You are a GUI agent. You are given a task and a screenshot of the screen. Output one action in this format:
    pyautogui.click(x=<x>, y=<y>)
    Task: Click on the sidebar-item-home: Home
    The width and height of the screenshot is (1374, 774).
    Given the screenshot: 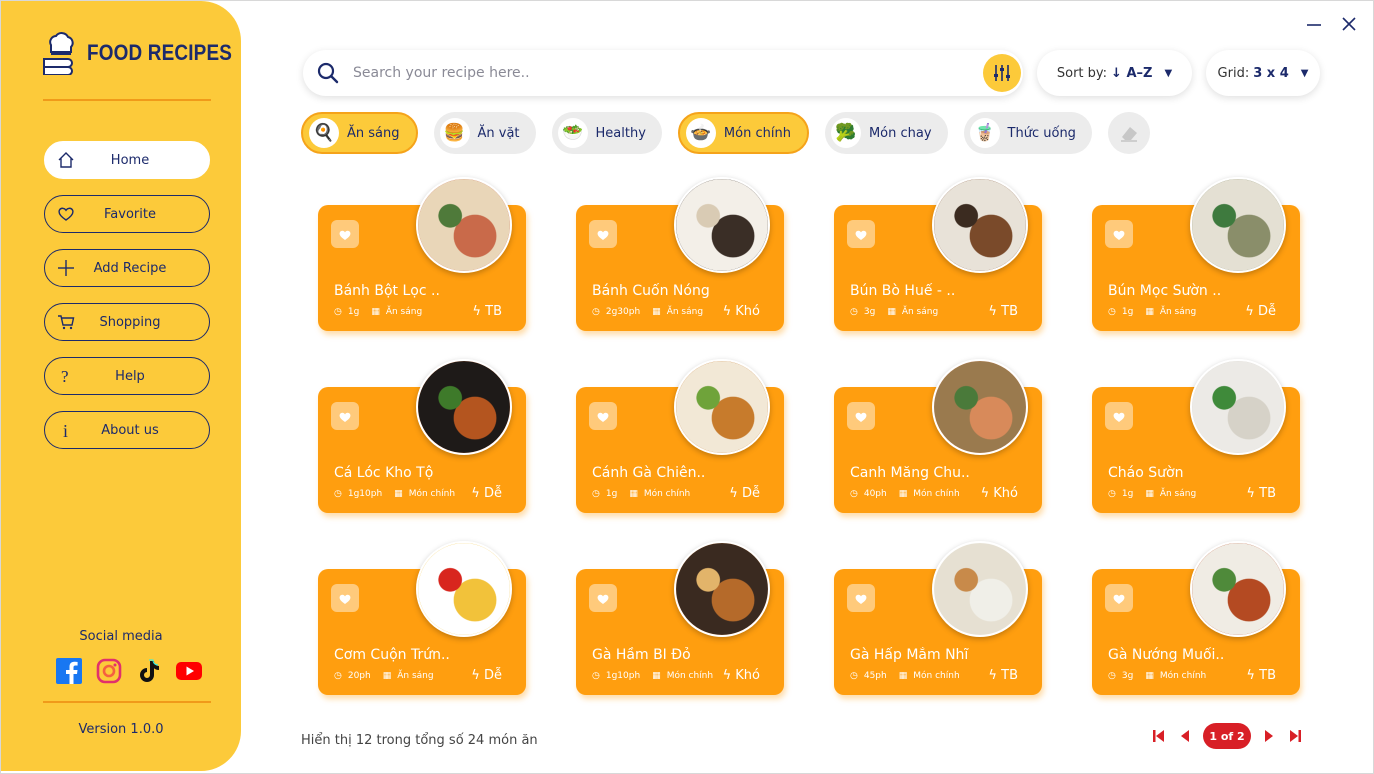 What is the action you would take?
    pyautogui.click(x=127, y=160)
    